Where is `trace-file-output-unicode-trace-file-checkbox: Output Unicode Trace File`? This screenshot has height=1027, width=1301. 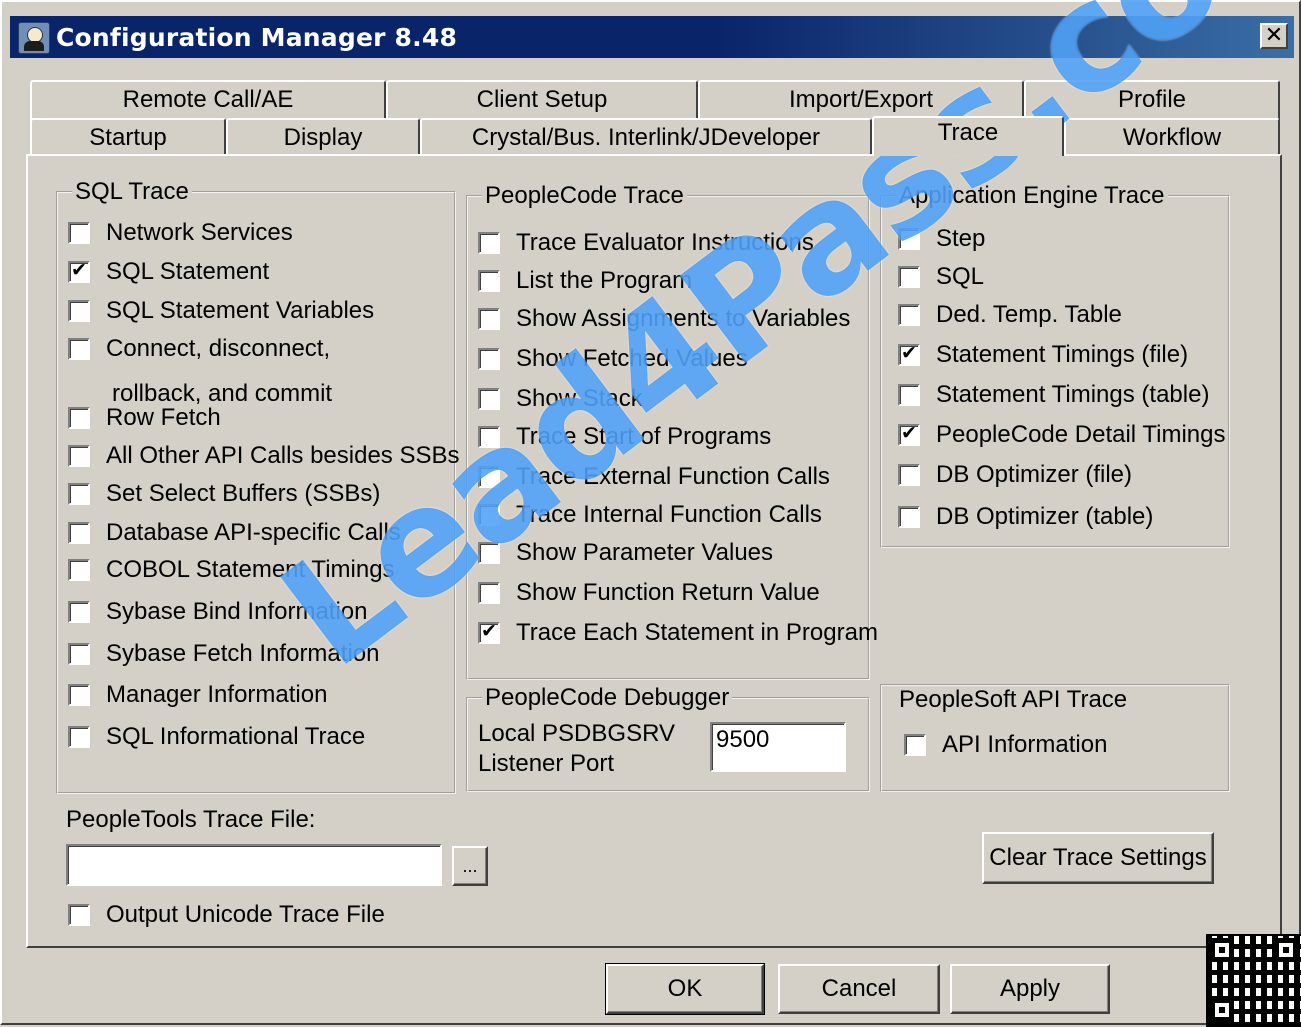 trace-file-output-unicode-trace-file-checkbox: Output Unicode Trace File is located at coordinates (226, 915).